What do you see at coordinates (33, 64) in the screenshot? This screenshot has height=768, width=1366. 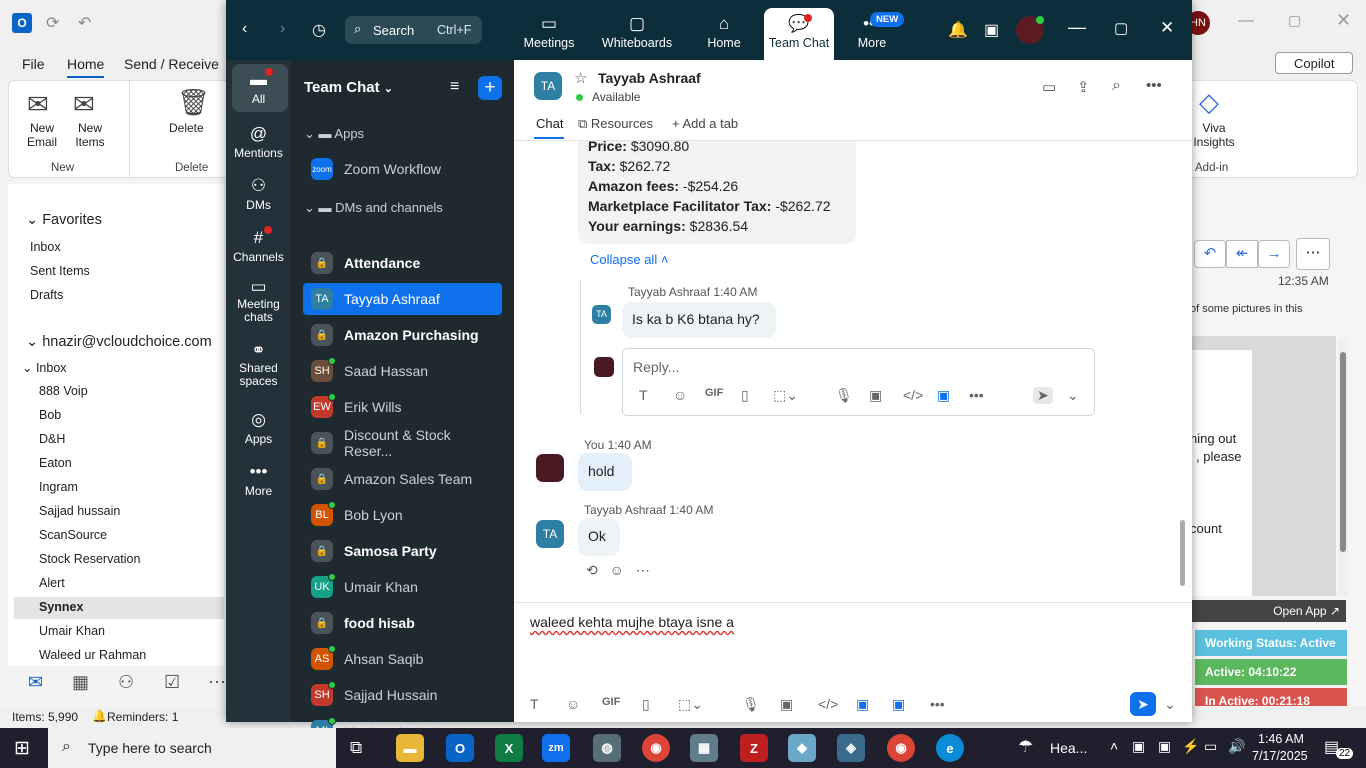 I see `tab-file: File` at bounding box center [33, 64].